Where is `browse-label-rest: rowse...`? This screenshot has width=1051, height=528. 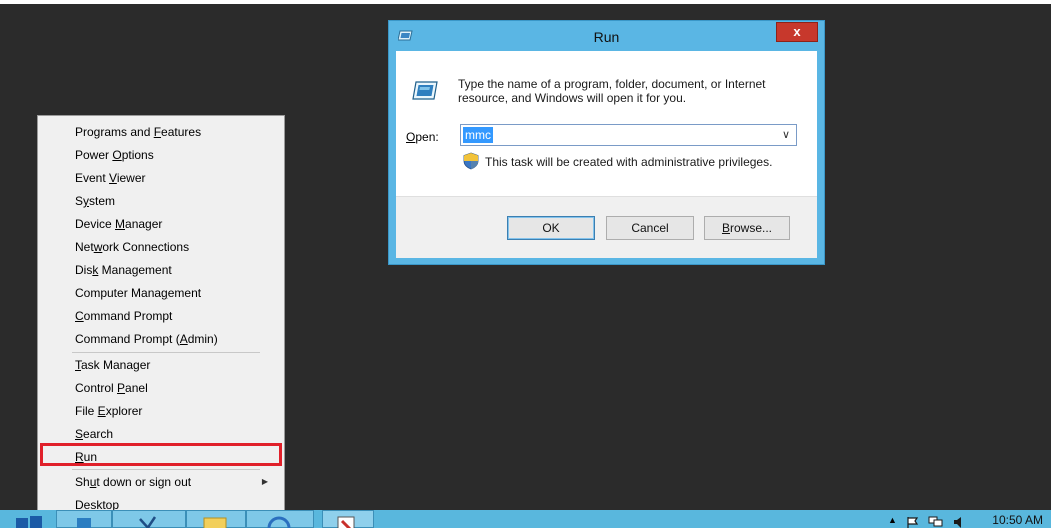 browse-label-rest: rowse... is located at coordinates (751, 228).